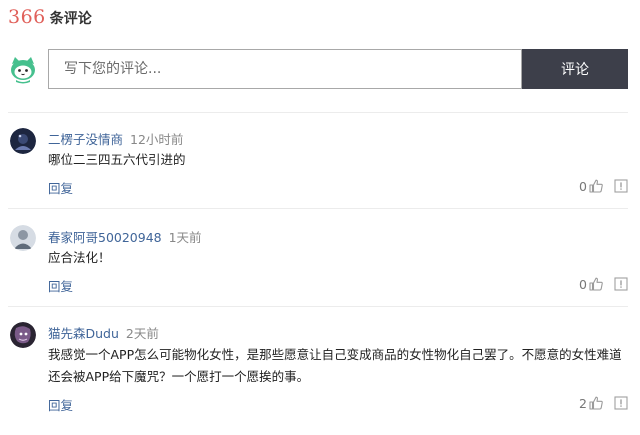  Describe the element at coordinates (85, 139) in the screenshot. I see `comment-username: 二楞子没情商` at that location.